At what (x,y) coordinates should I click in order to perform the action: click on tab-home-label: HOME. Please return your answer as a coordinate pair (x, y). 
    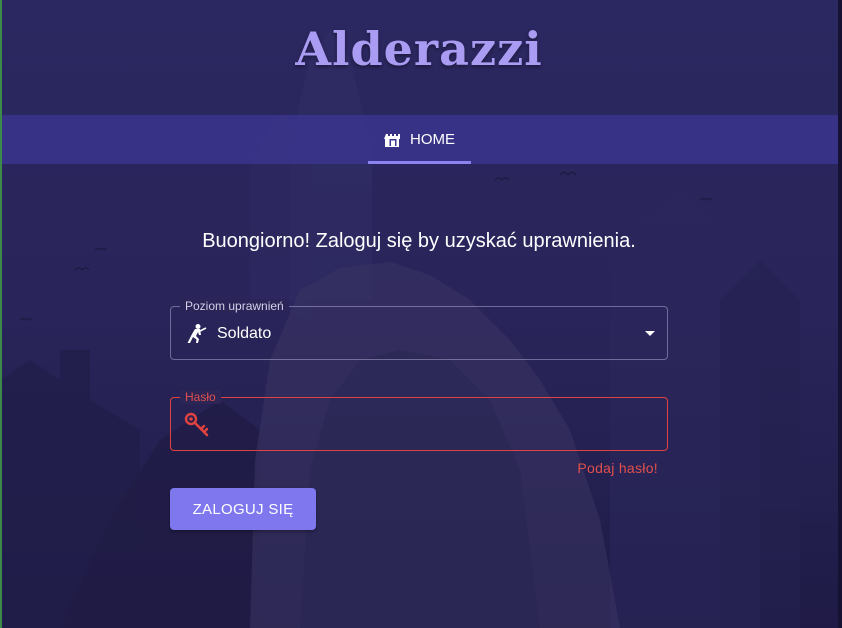
    Looking at the image, I should click on (432, 139).